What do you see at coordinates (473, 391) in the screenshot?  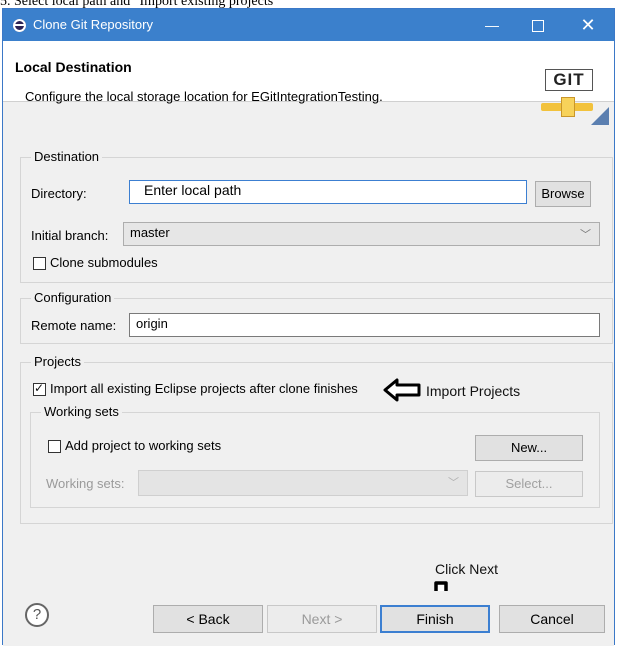 I see `import-projects-annotation: Import Projects` at bounding box center [473, 391].